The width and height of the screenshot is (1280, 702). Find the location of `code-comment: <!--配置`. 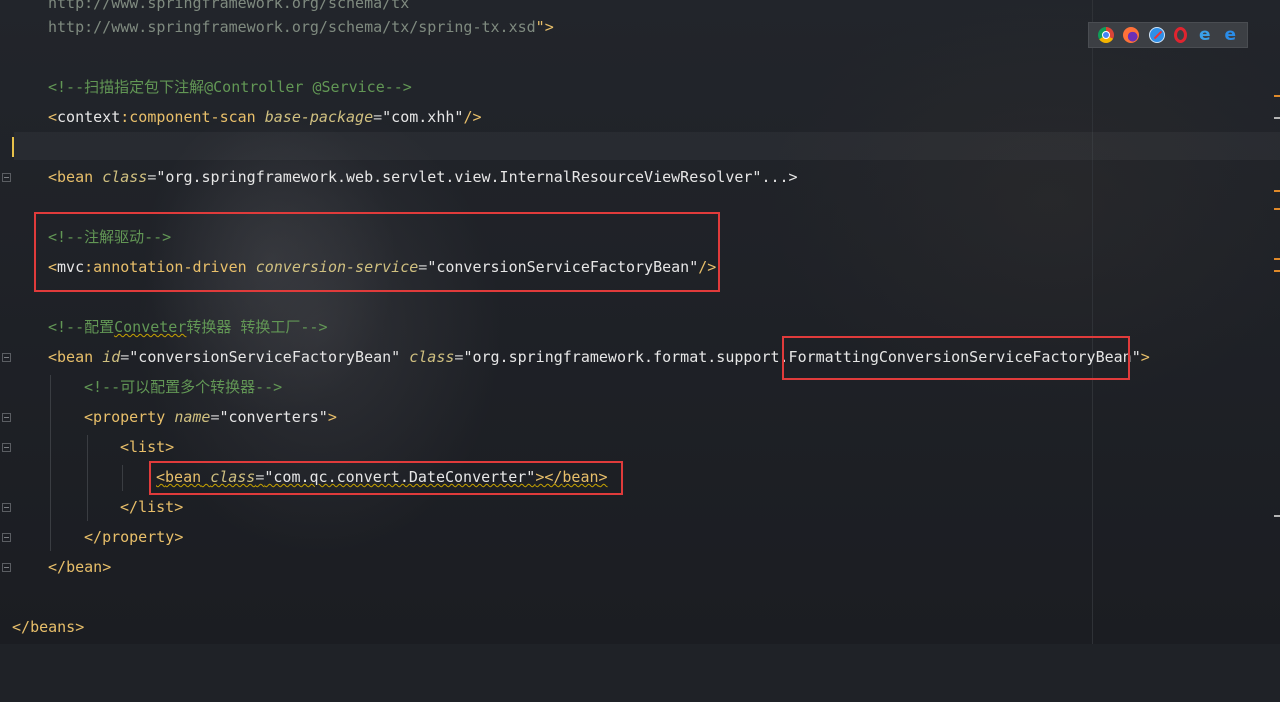

code-comment: <!--配置 is located at coordinates (81, 327).